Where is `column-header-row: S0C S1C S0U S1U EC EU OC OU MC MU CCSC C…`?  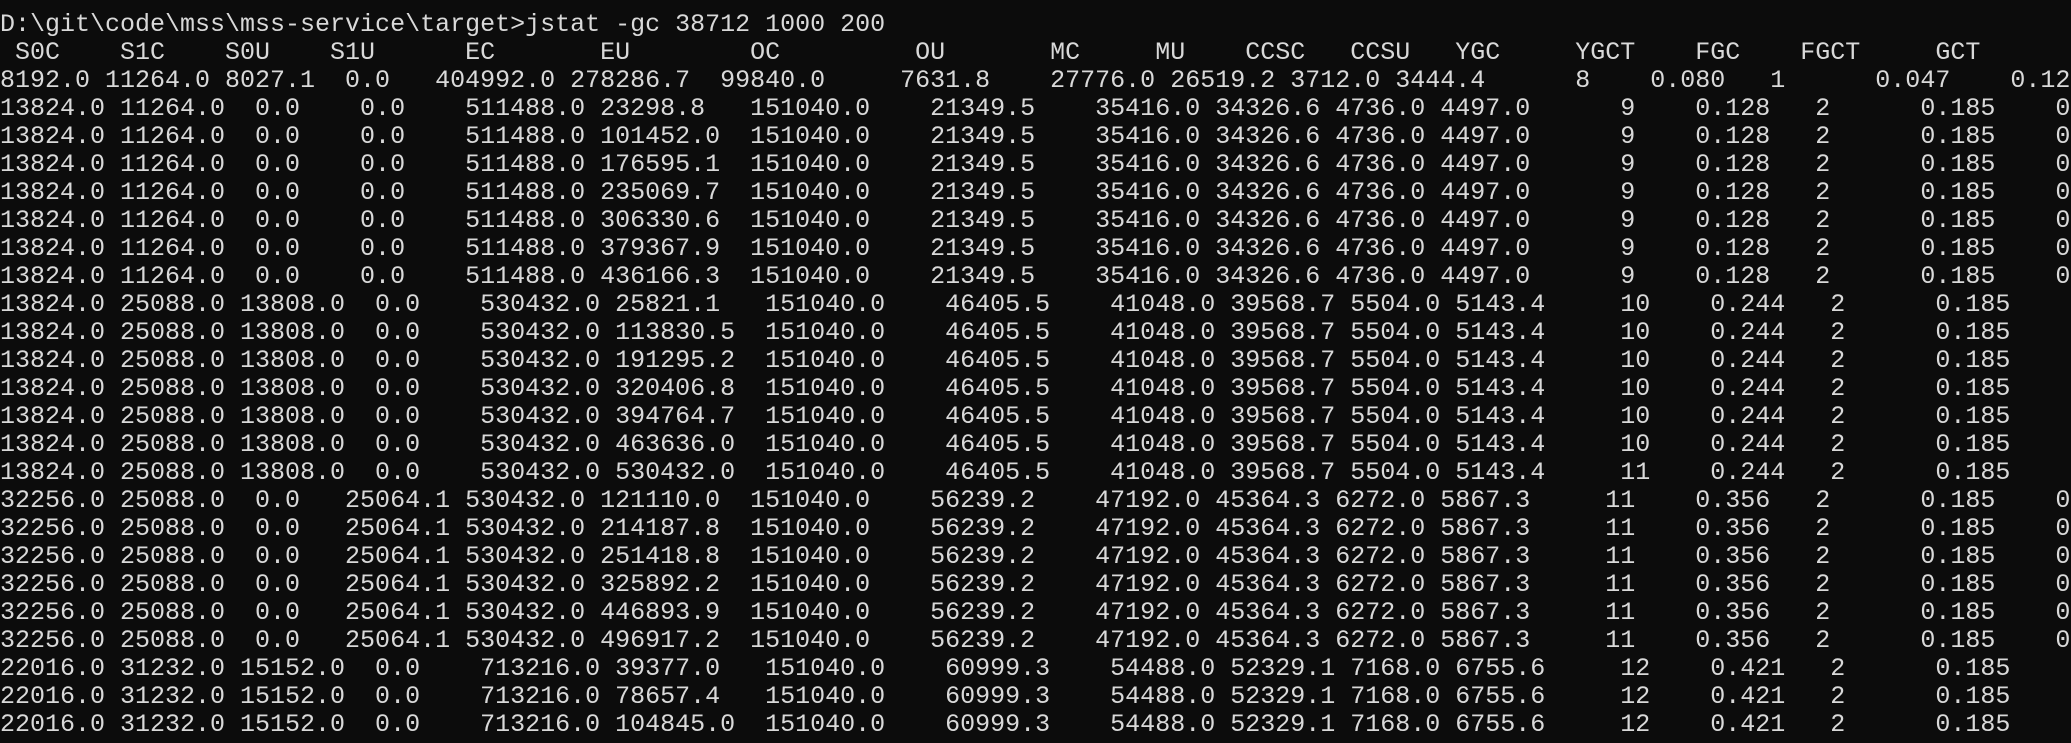
column-header-row: S0C S1C S0U S1U EC EU OC OU MC MU CCSC C… is located at coordinates (990, 53).